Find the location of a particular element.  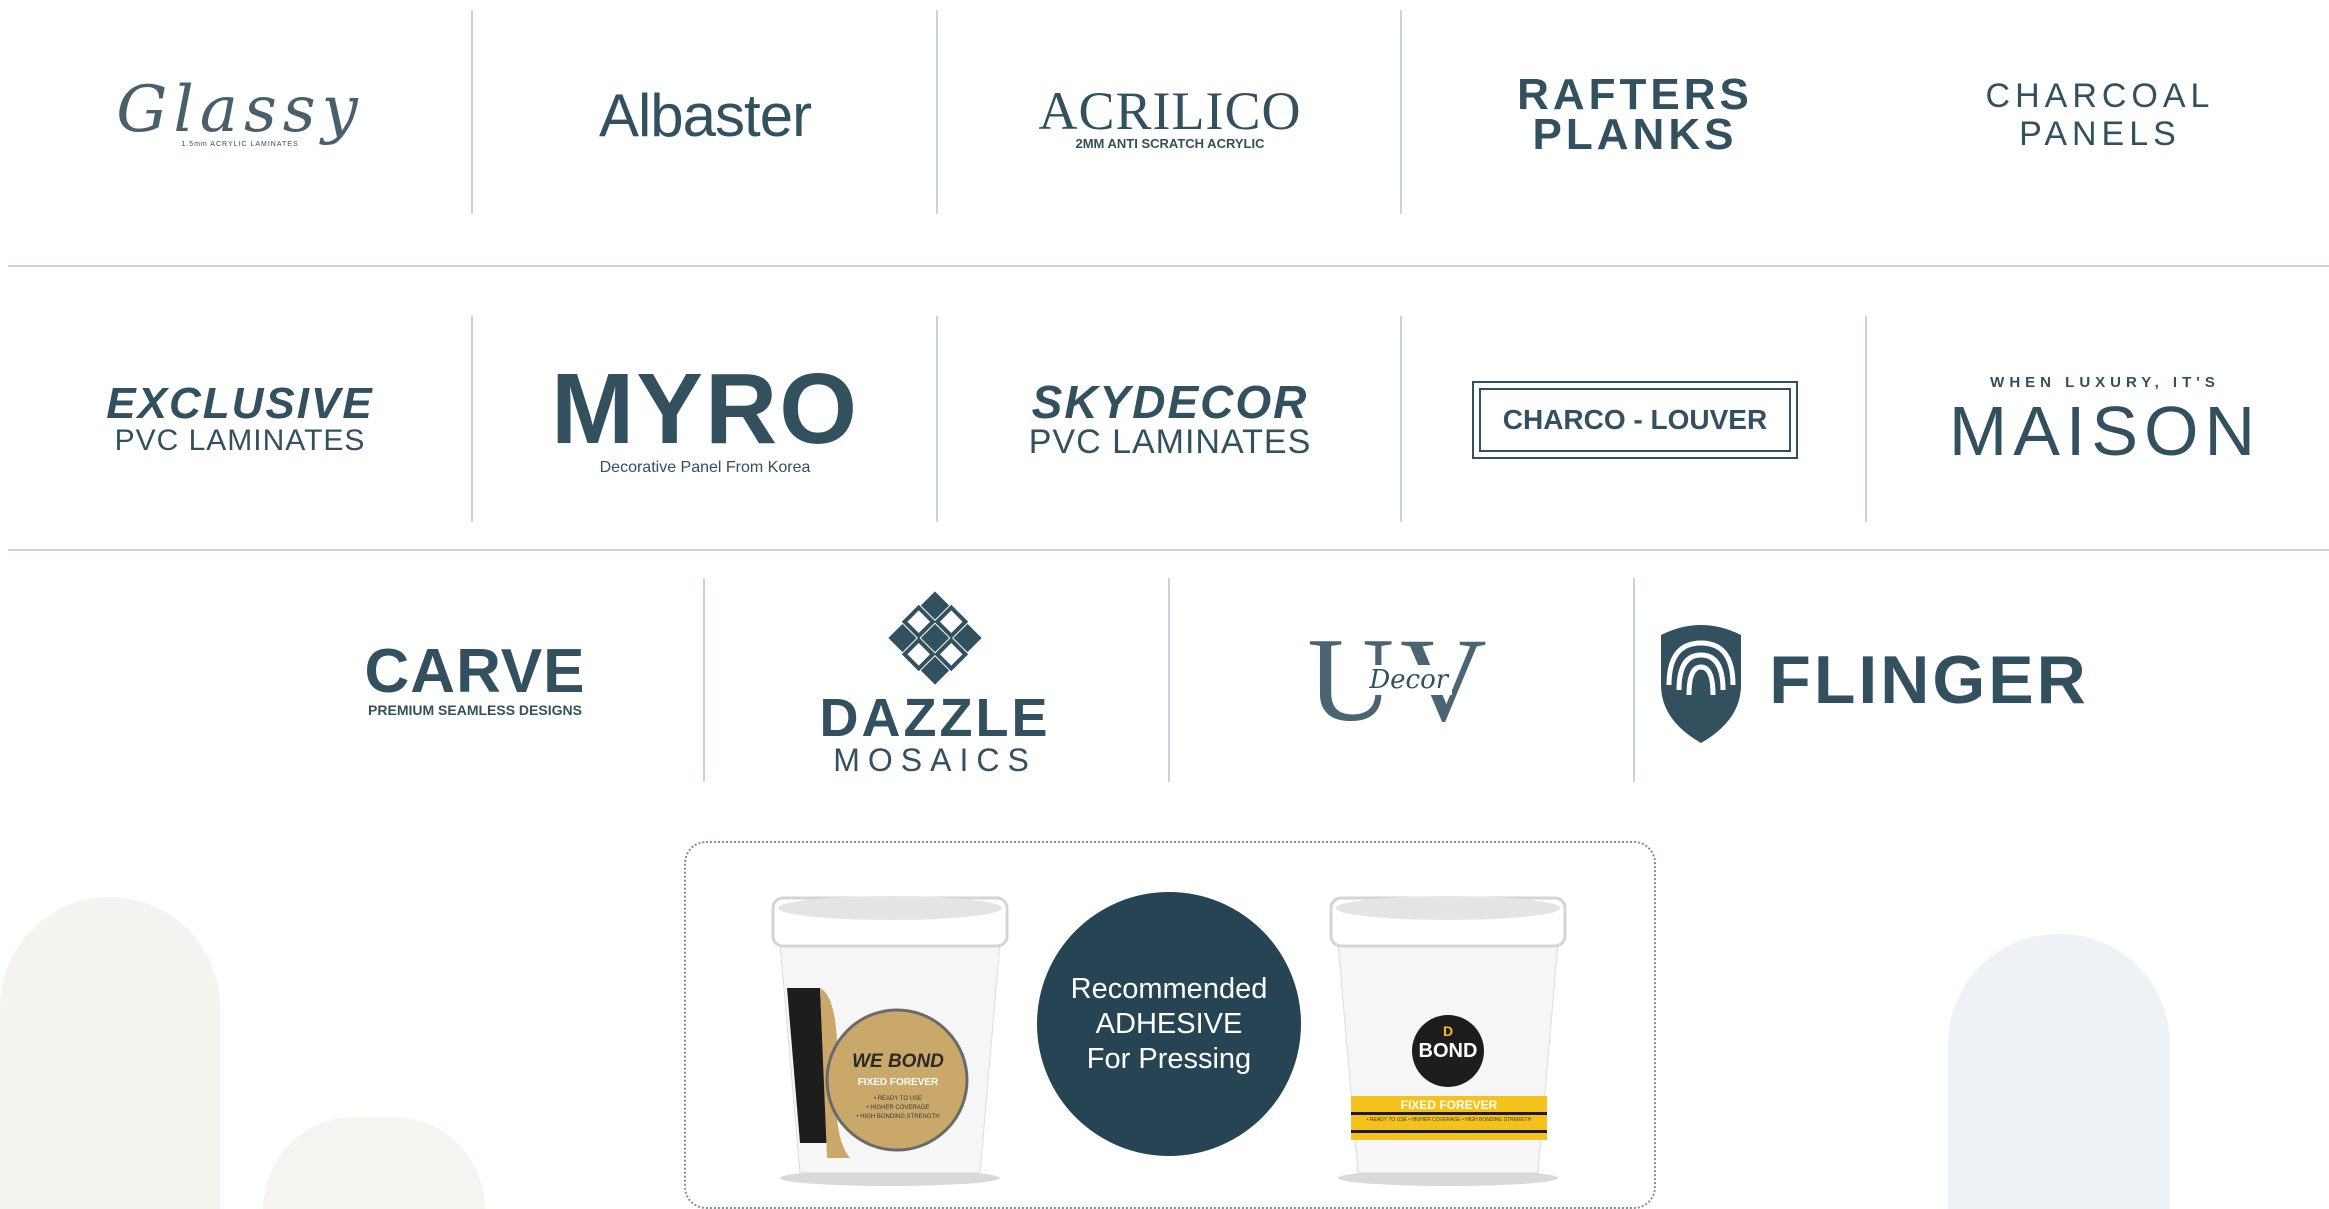

brand-name: CHARCO - LOUVER is located at coordinates (1635, 420).